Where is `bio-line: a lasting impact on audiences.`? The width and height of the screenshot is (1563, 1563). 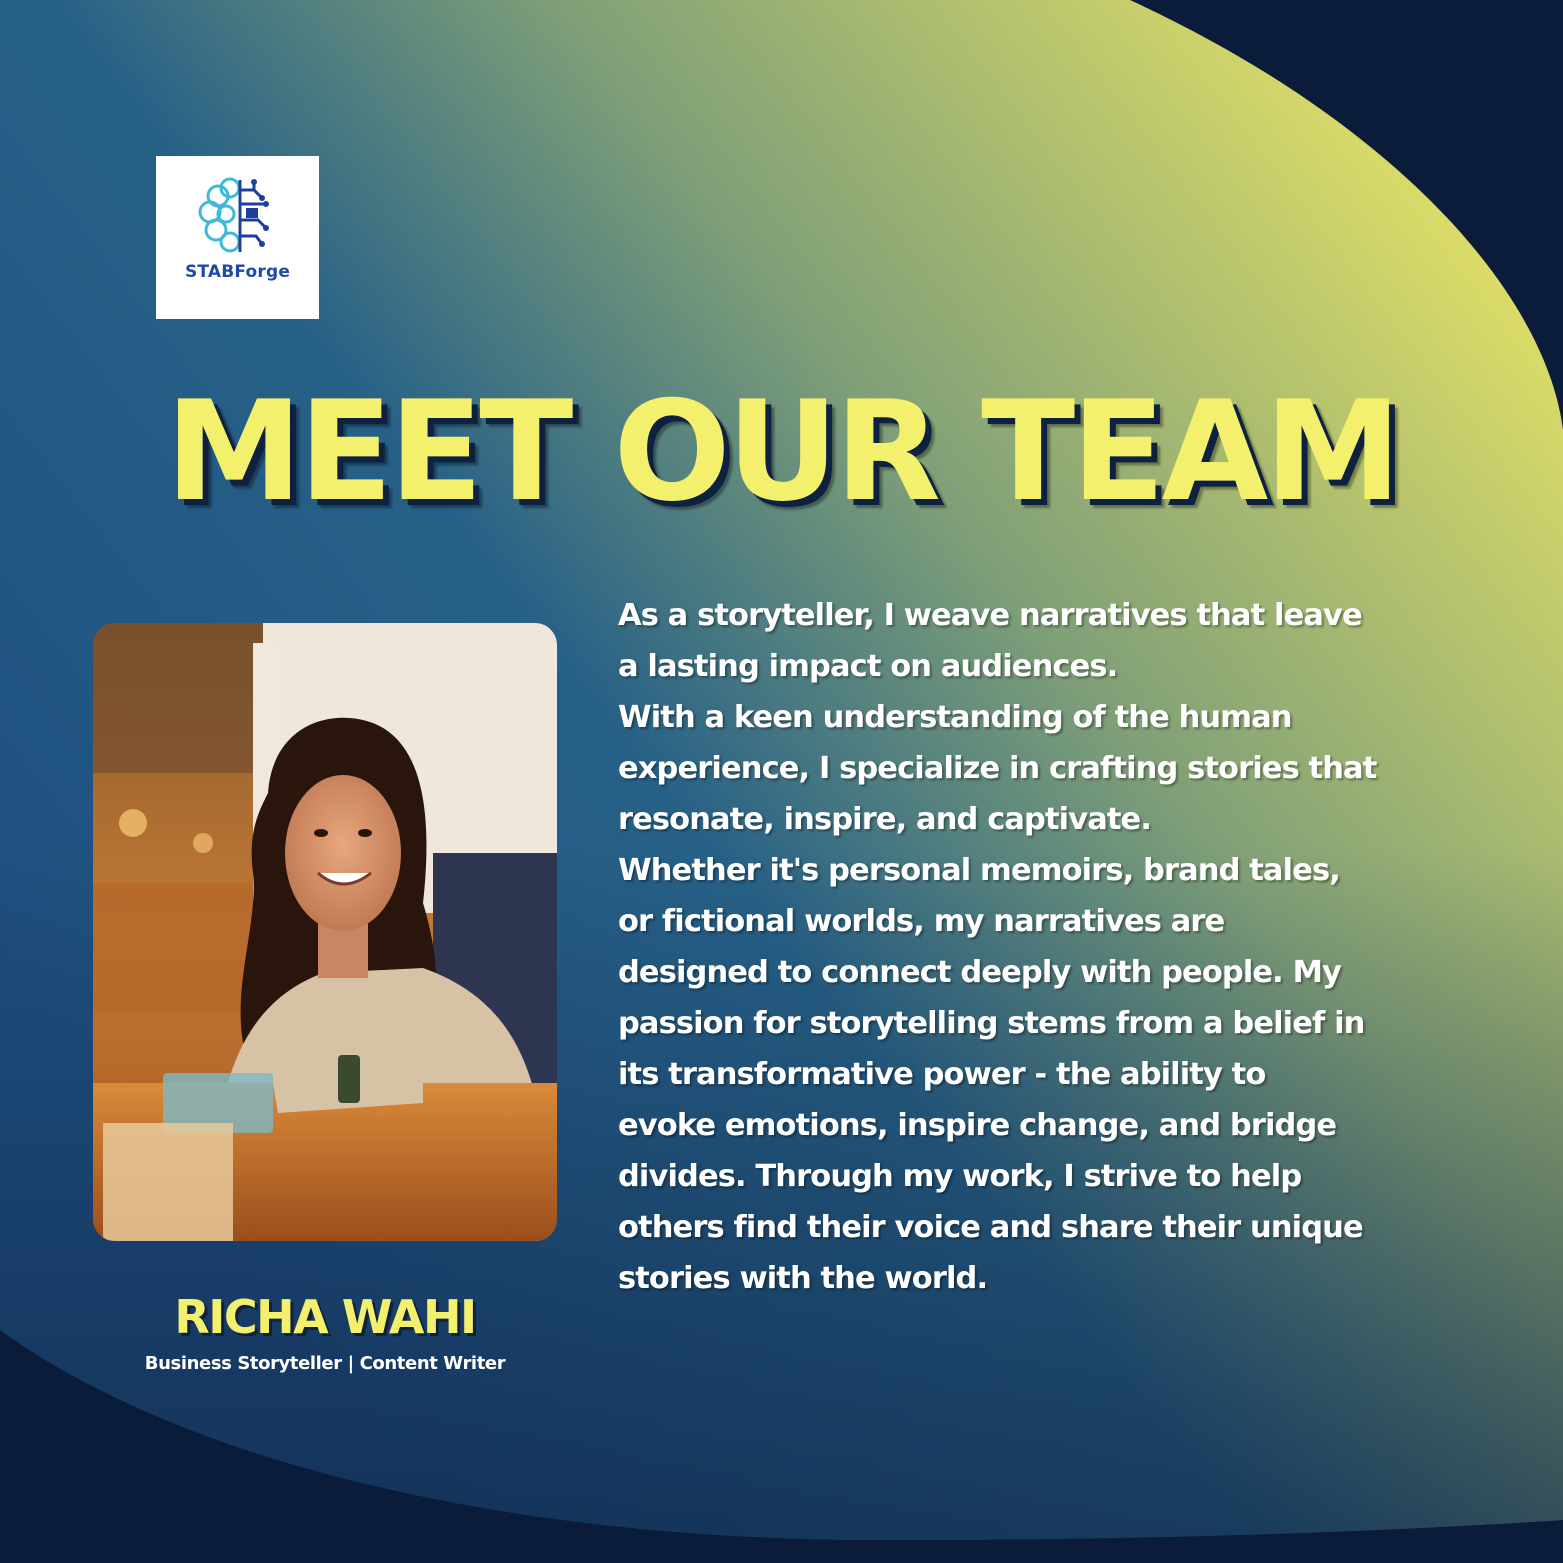
bio-line: a lasting impact on audiences. is located at coordinates (868, 666).